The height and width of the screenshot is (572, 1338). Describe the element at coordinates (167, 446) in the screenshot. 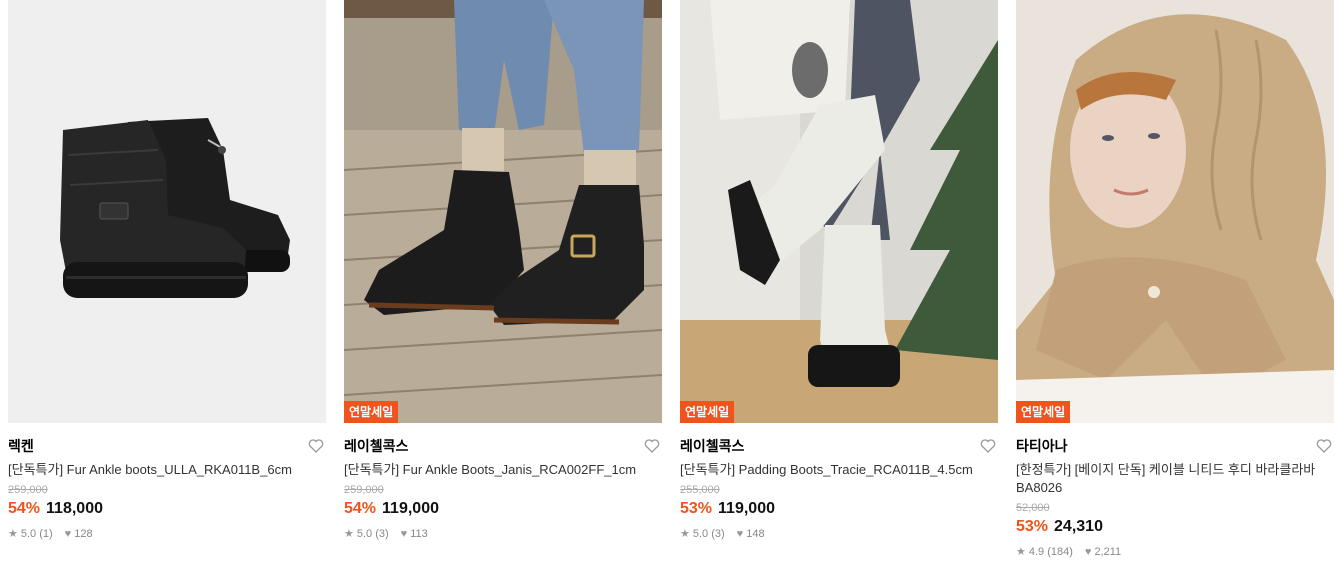

I see `brand-row: 렉켄` at that location.